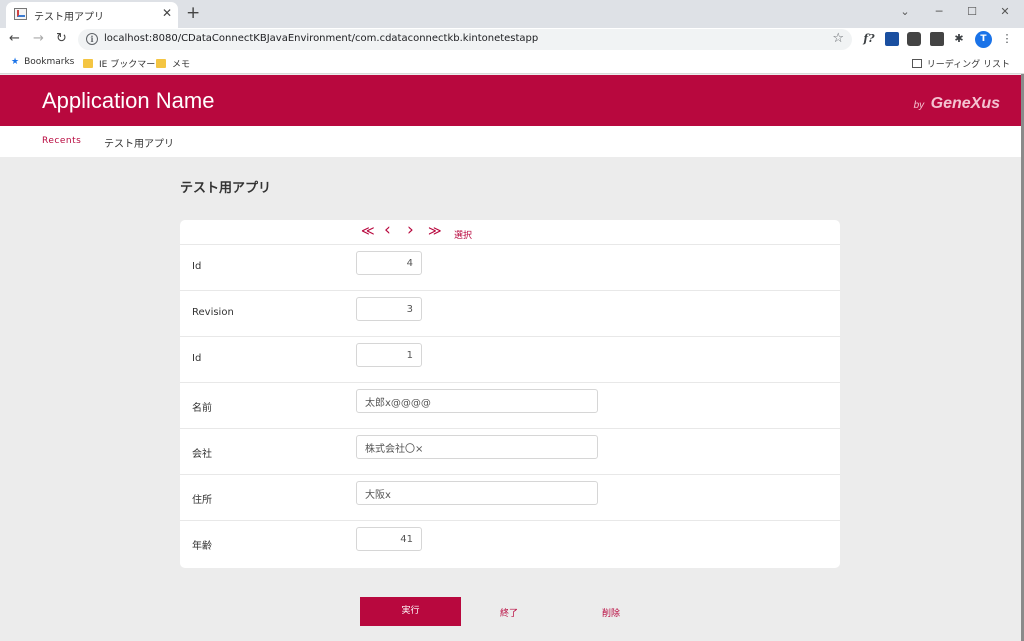 The width and height of the screenshot is (1024, 641). Describe the element at coordinates (62, 141) in the screenshot. I see `recents-label: Recents` at that location.